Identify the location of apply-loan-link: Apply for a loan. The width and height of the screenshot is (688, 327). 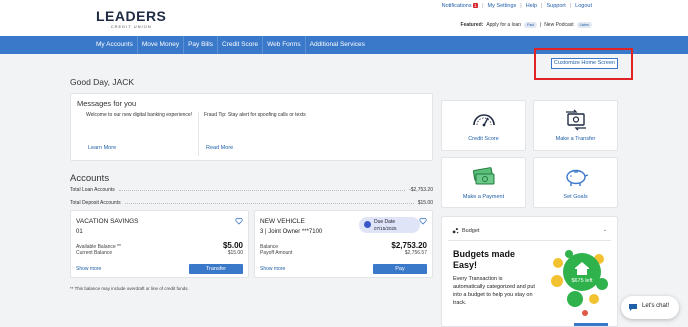
(503, 25).